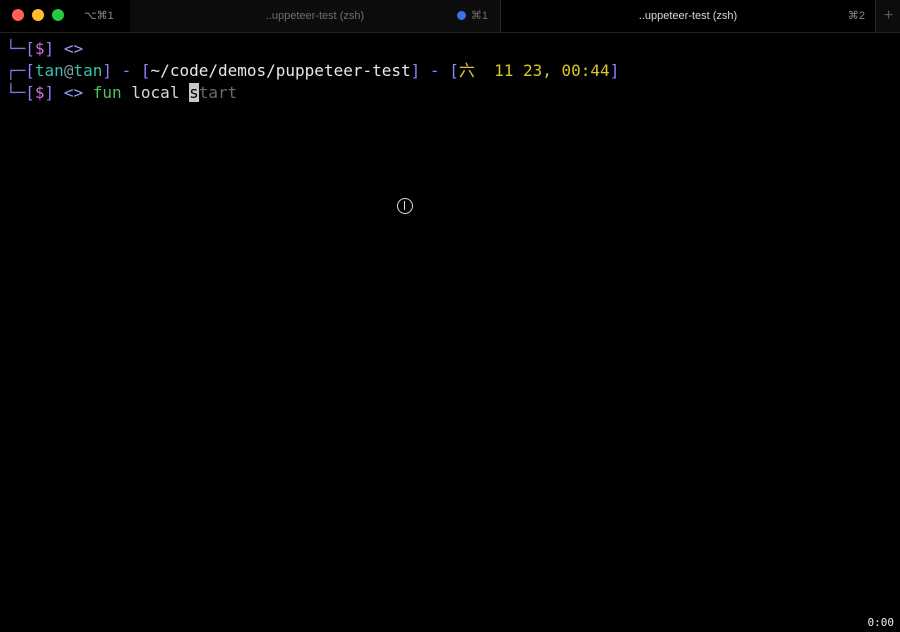 The image size is (900, 632). Describe the element at coordinates (280, 70) in the screenshot. I see `prompt-path: ~/code/demos/puppeteer-test` at that location.